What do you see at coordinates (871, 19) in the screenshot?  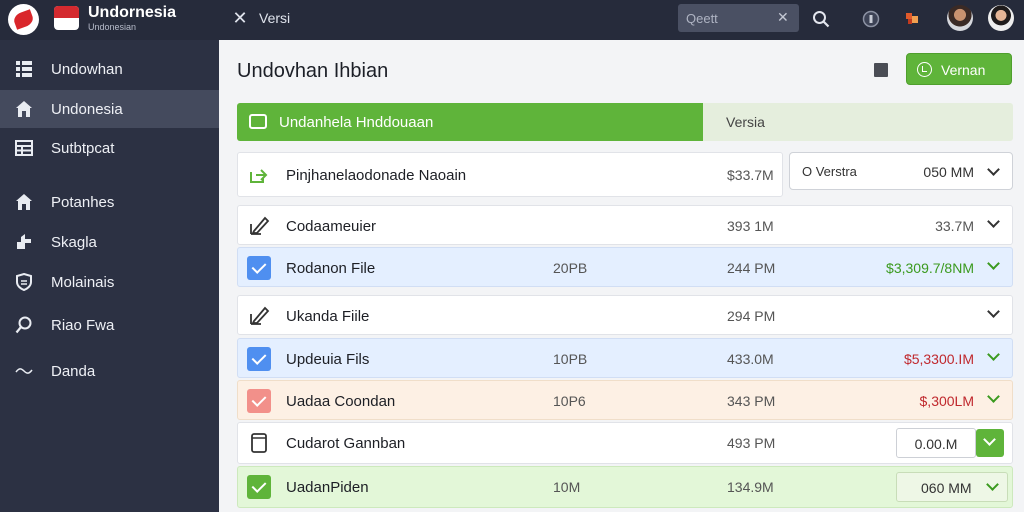 I see `info-icon` at bounding box center [871, 19].